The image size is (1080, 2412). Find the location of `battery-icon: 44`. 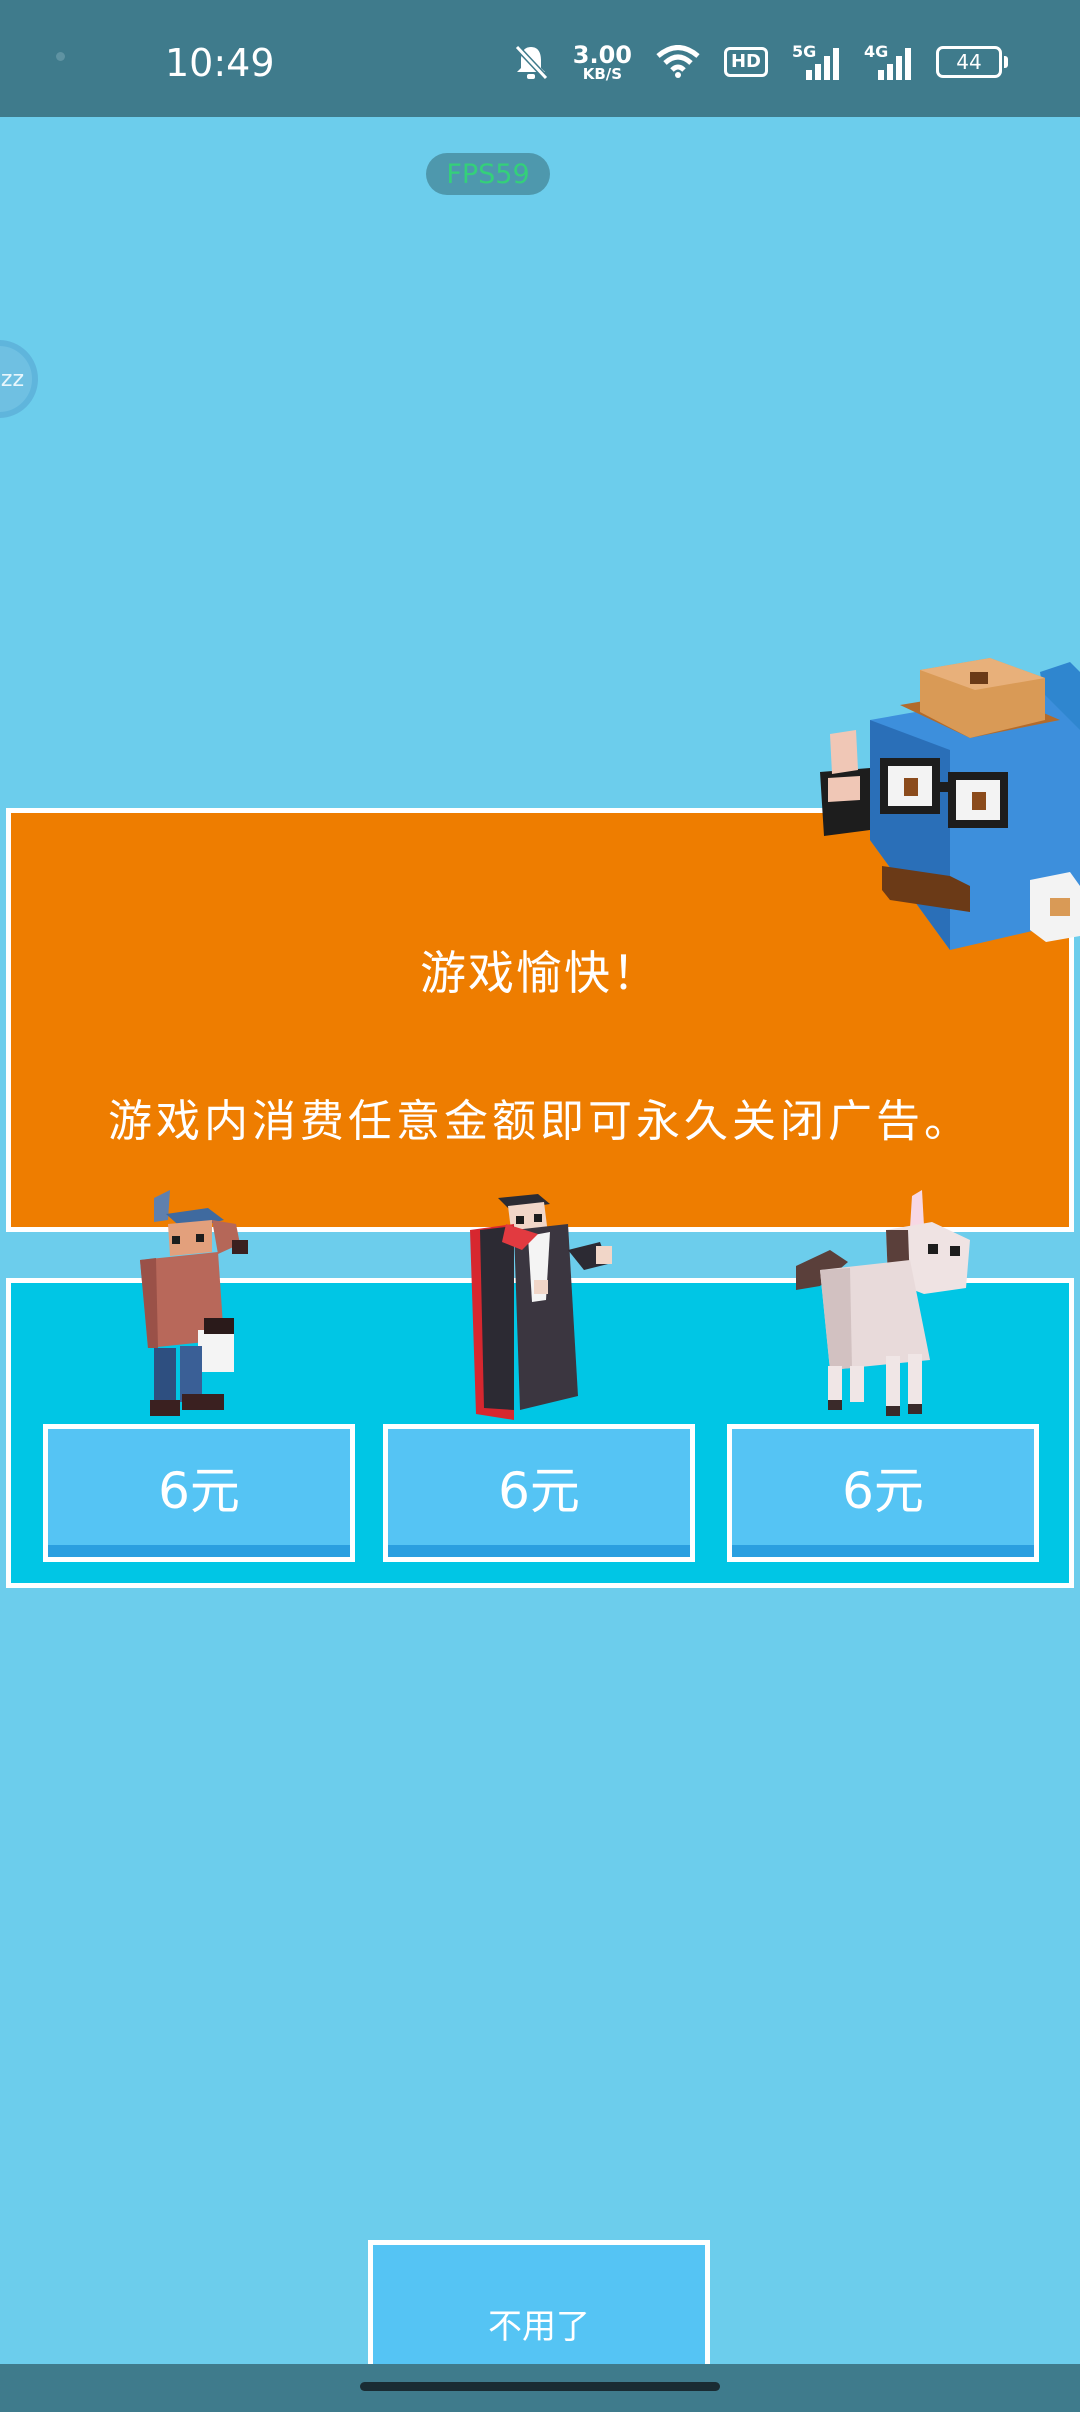

battery-icon: 44 is located at coordinates (972, 62).